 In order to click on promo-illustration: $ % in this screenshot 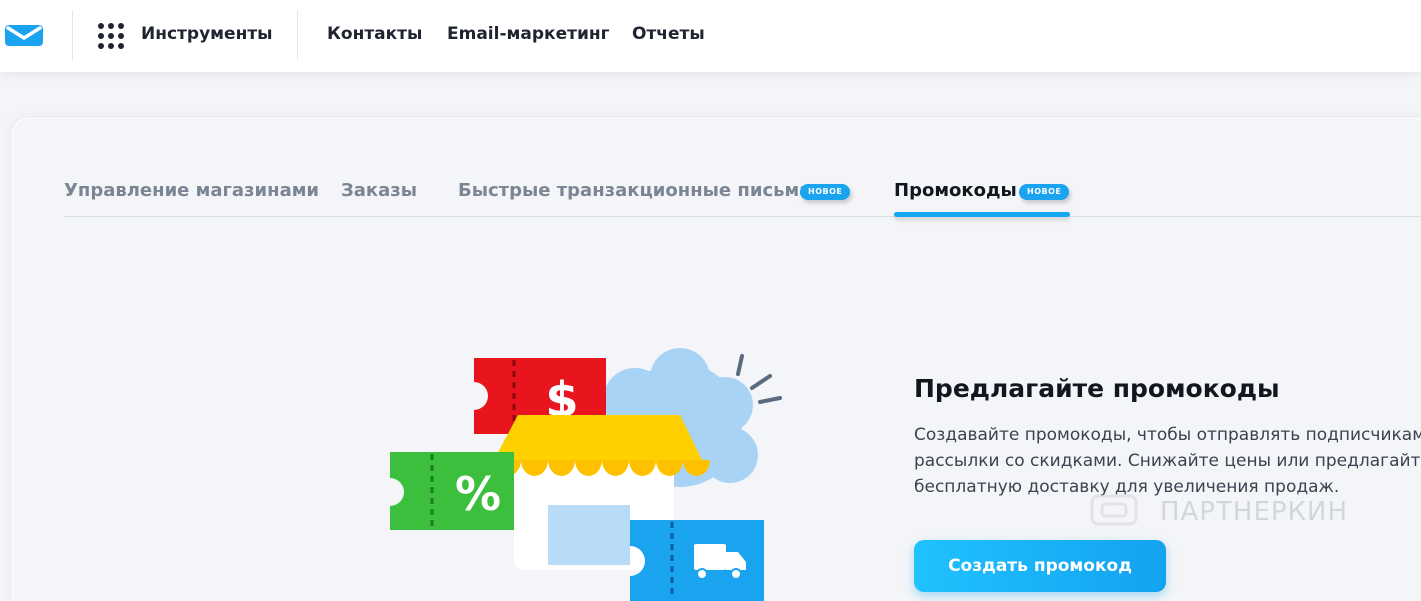, I will do `click(586, 474)`.